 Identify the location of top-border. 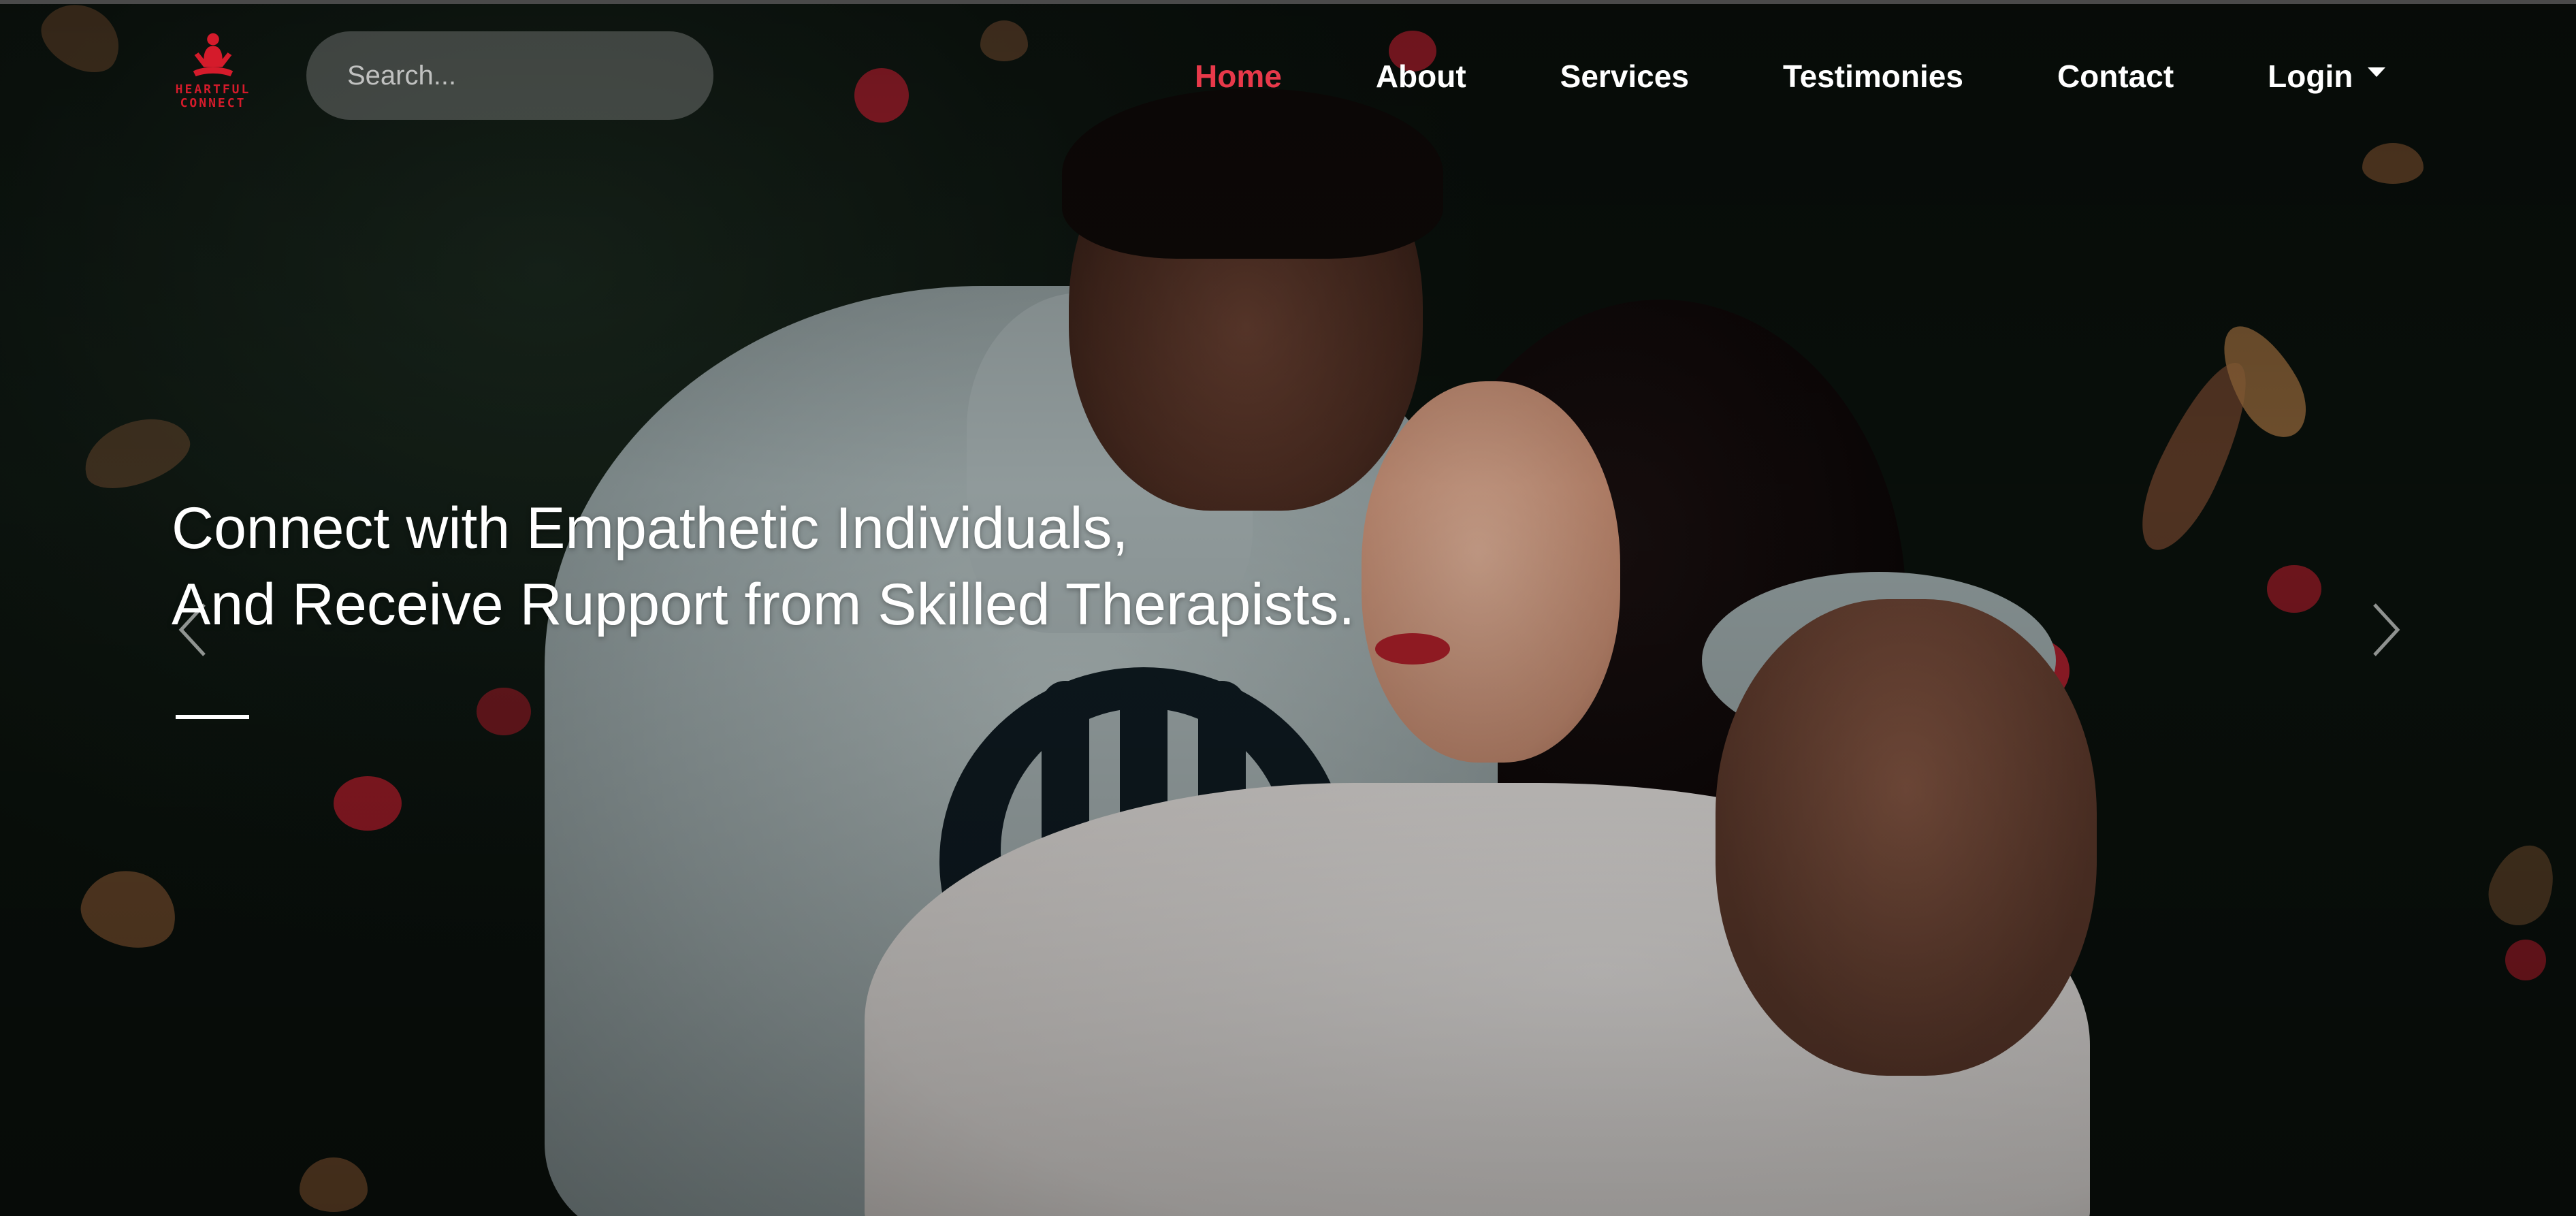
(1288, 2).